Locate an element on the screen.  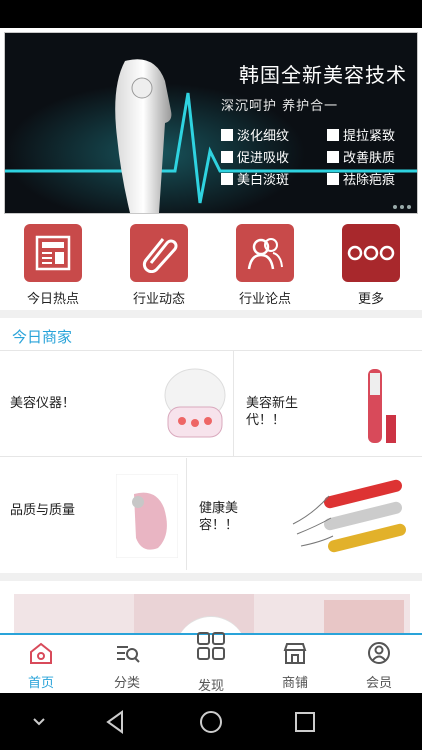
merchant-card: 健康美容！！ is located at coordinates (304, 514).